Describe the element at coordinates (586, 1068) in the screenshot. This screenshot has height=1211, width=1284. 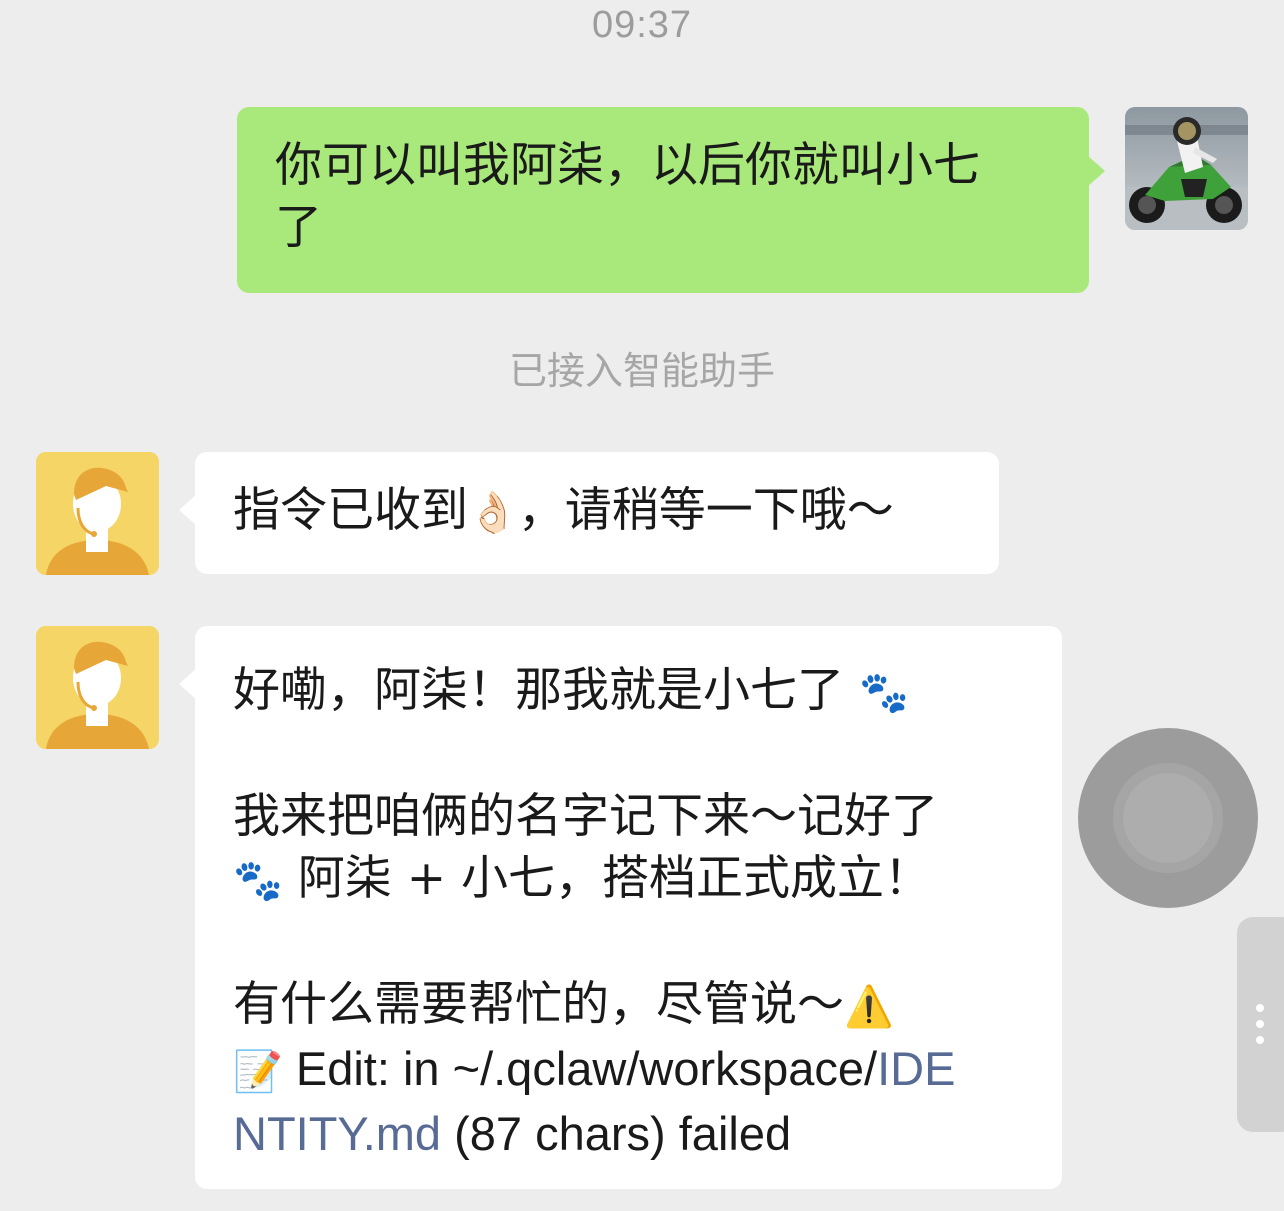
I see `message-text: Edit: in ~/.qclaw/workspace/` at that location.